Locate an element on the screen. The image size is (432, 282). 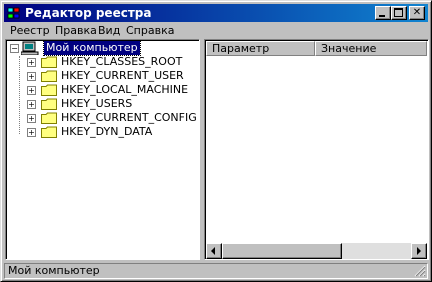
tree-key-label: HKEY_LOCAL_MACHINE is located at coordinates (125, 89).